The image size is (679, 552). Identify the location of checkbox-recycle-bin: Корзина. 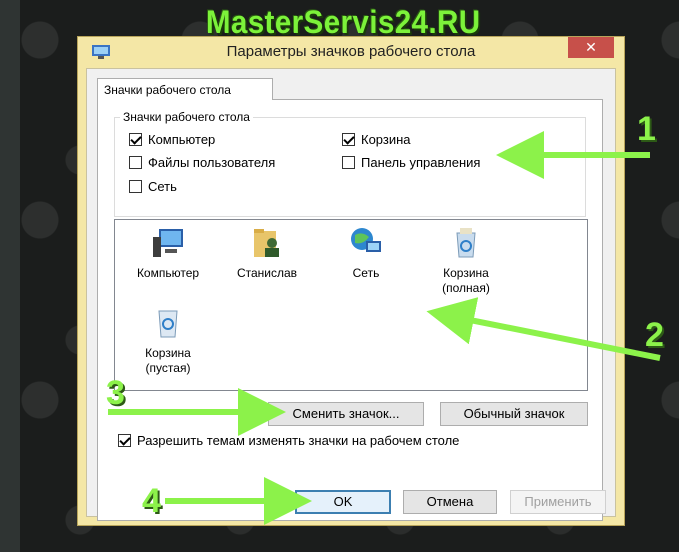
(376, 139).